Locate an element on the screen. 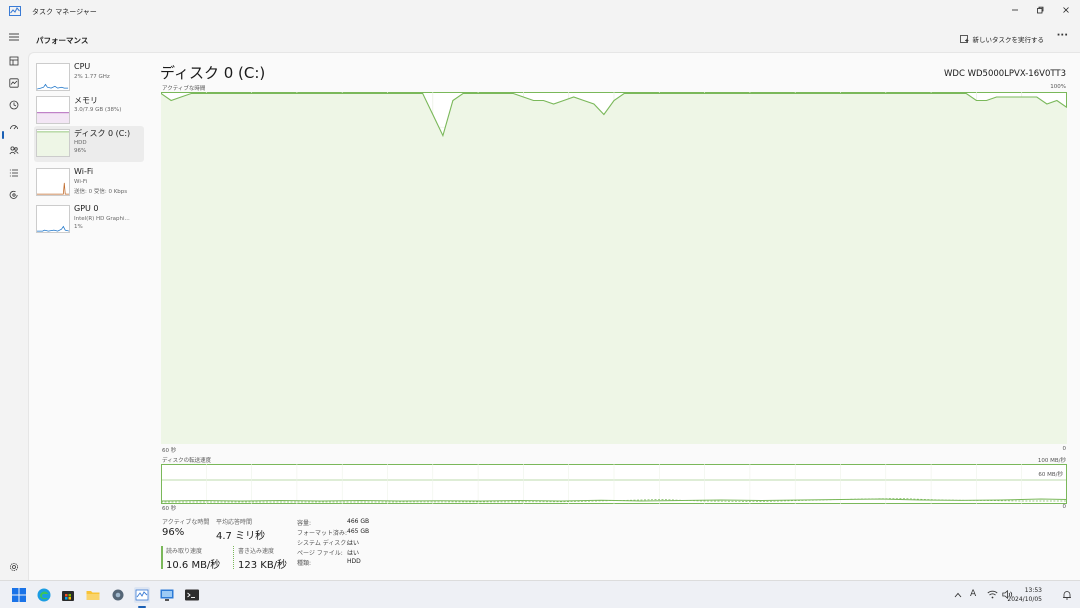 The width and height of the screenshot is (1080, 608). transfer-axis-label: ディスクの転送速度 is located at coordinates (187, 461).